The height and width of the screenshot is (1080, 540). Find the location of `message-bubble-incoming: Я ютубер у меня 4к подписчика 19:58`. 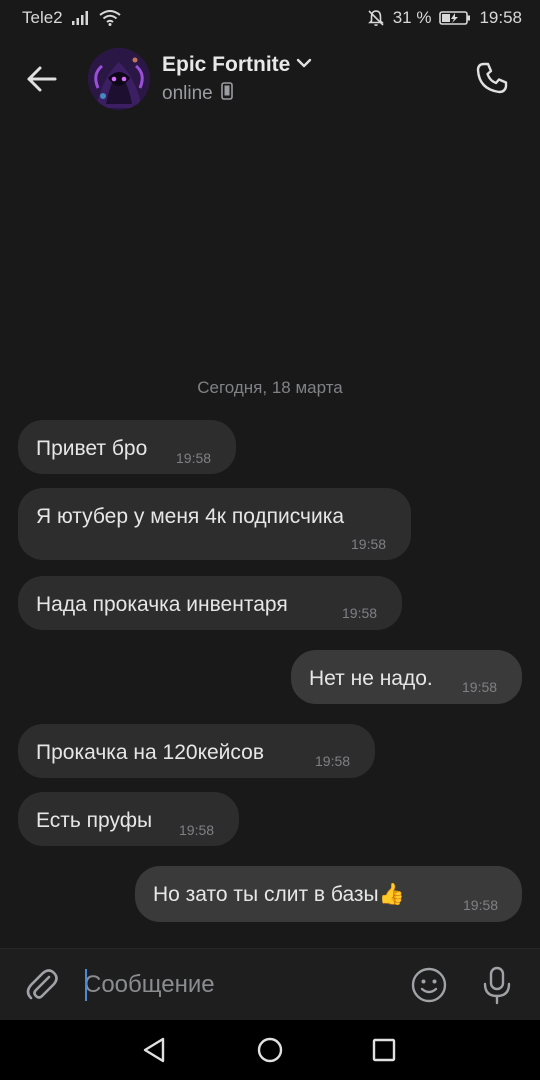

message-bubble-incoming: Я ютубер у меня 4к подписчика 19:58 is located at coordinates (214, 524).